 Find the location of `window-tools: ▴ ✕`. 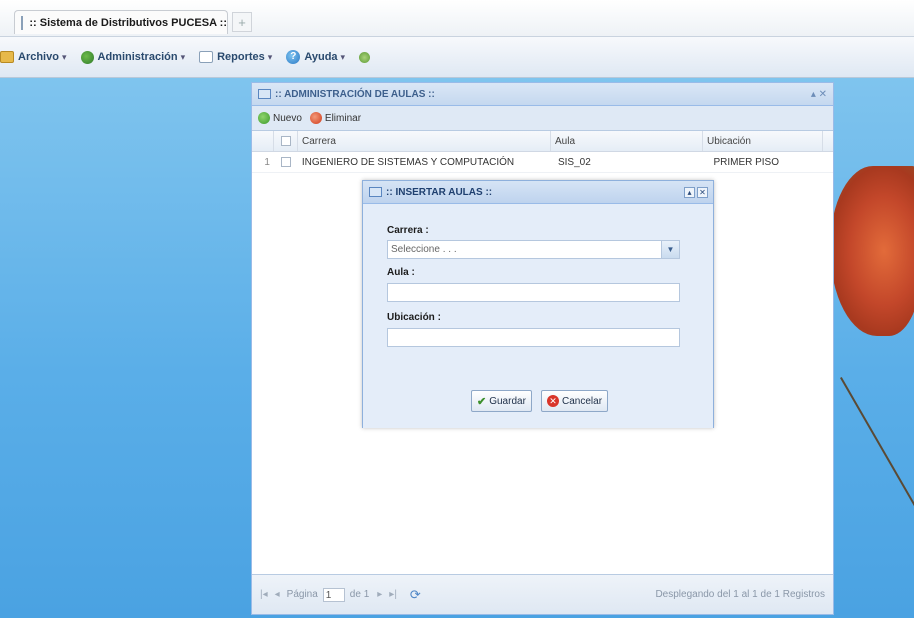

window-tools: ▴ ✕ is located at coordinates (819, 94).